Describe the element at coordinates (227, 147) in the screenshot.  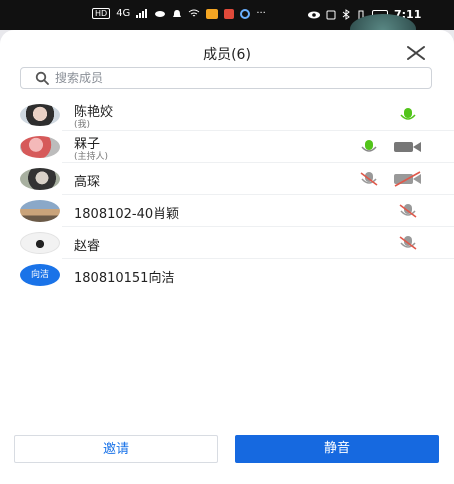
I see `member-row: 槑子 (主持人)` at that location.